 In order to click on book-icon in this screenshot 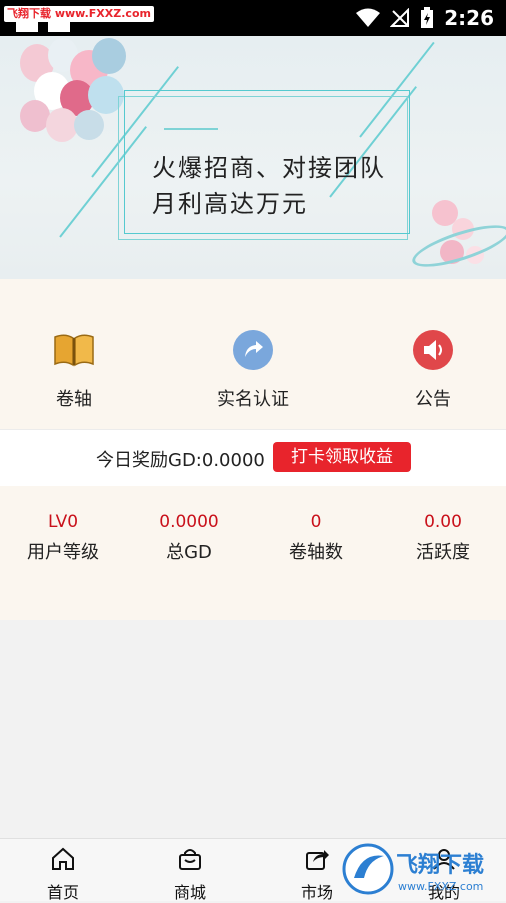, I will do `click(74, 350)`.